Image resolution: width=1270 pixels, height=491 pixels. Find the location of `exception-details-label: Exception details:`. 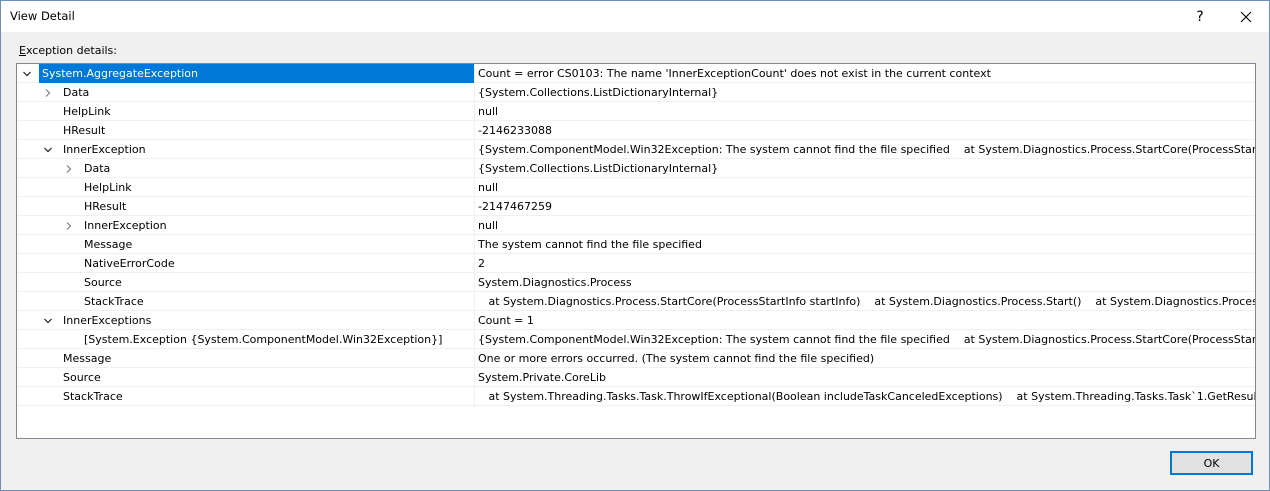

exception-details-label: Exception details: is located at coordinates (68, 50).